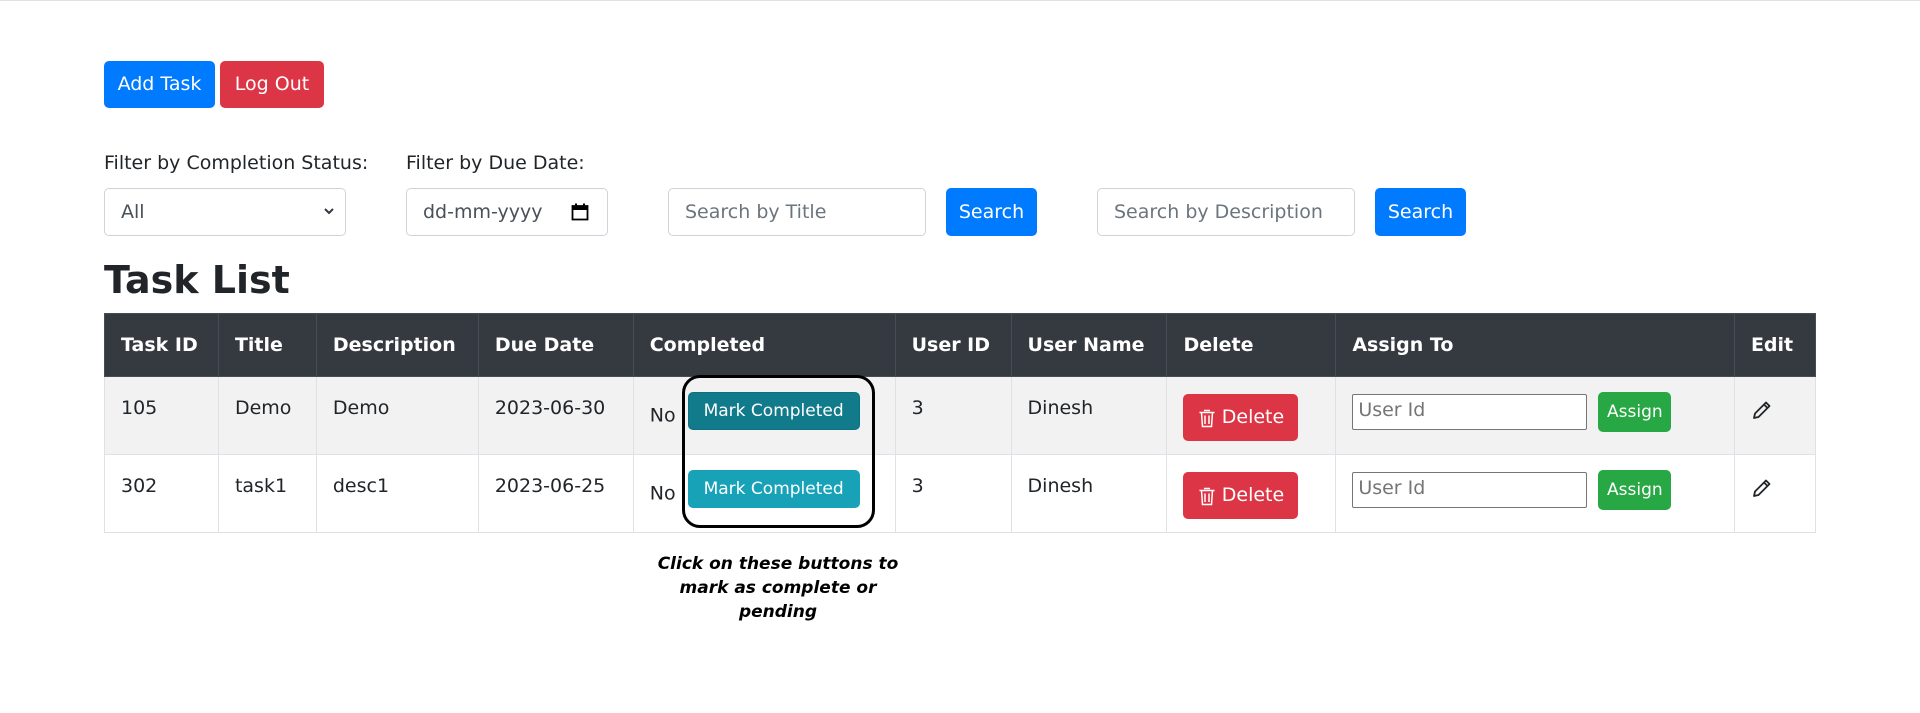 The width and height of the screenshot is (1920, 713). I want to click on title-search-input: Search by Title, so click(797, 212).